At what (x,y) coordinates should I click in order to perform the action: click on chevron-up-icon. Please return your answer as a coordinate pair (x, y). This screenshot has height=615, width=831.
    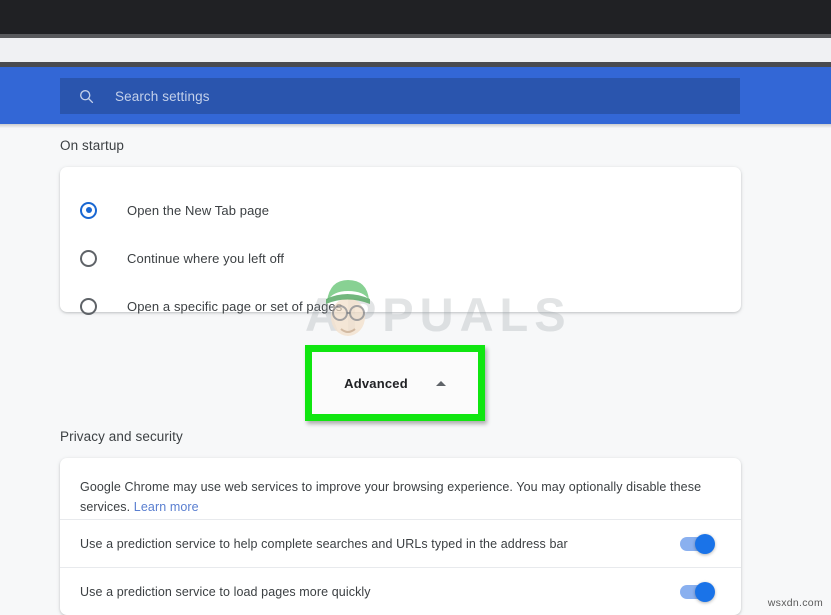
    Looking at the image, I should click on (440, 383).